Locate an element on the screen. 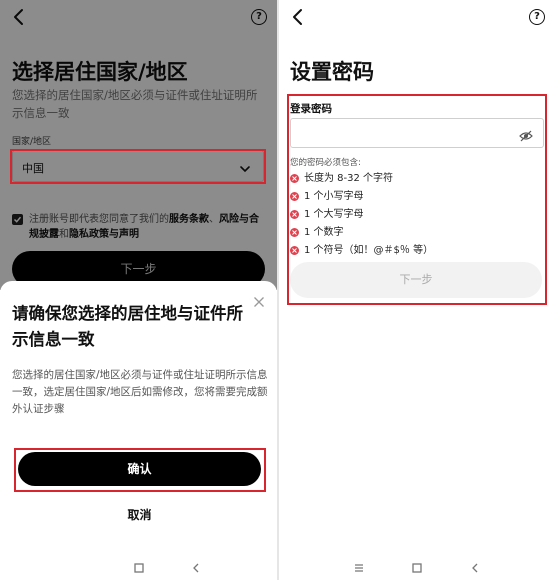 The image size is (555, 580). eye-off-icon is located at coordinates (526, 134).